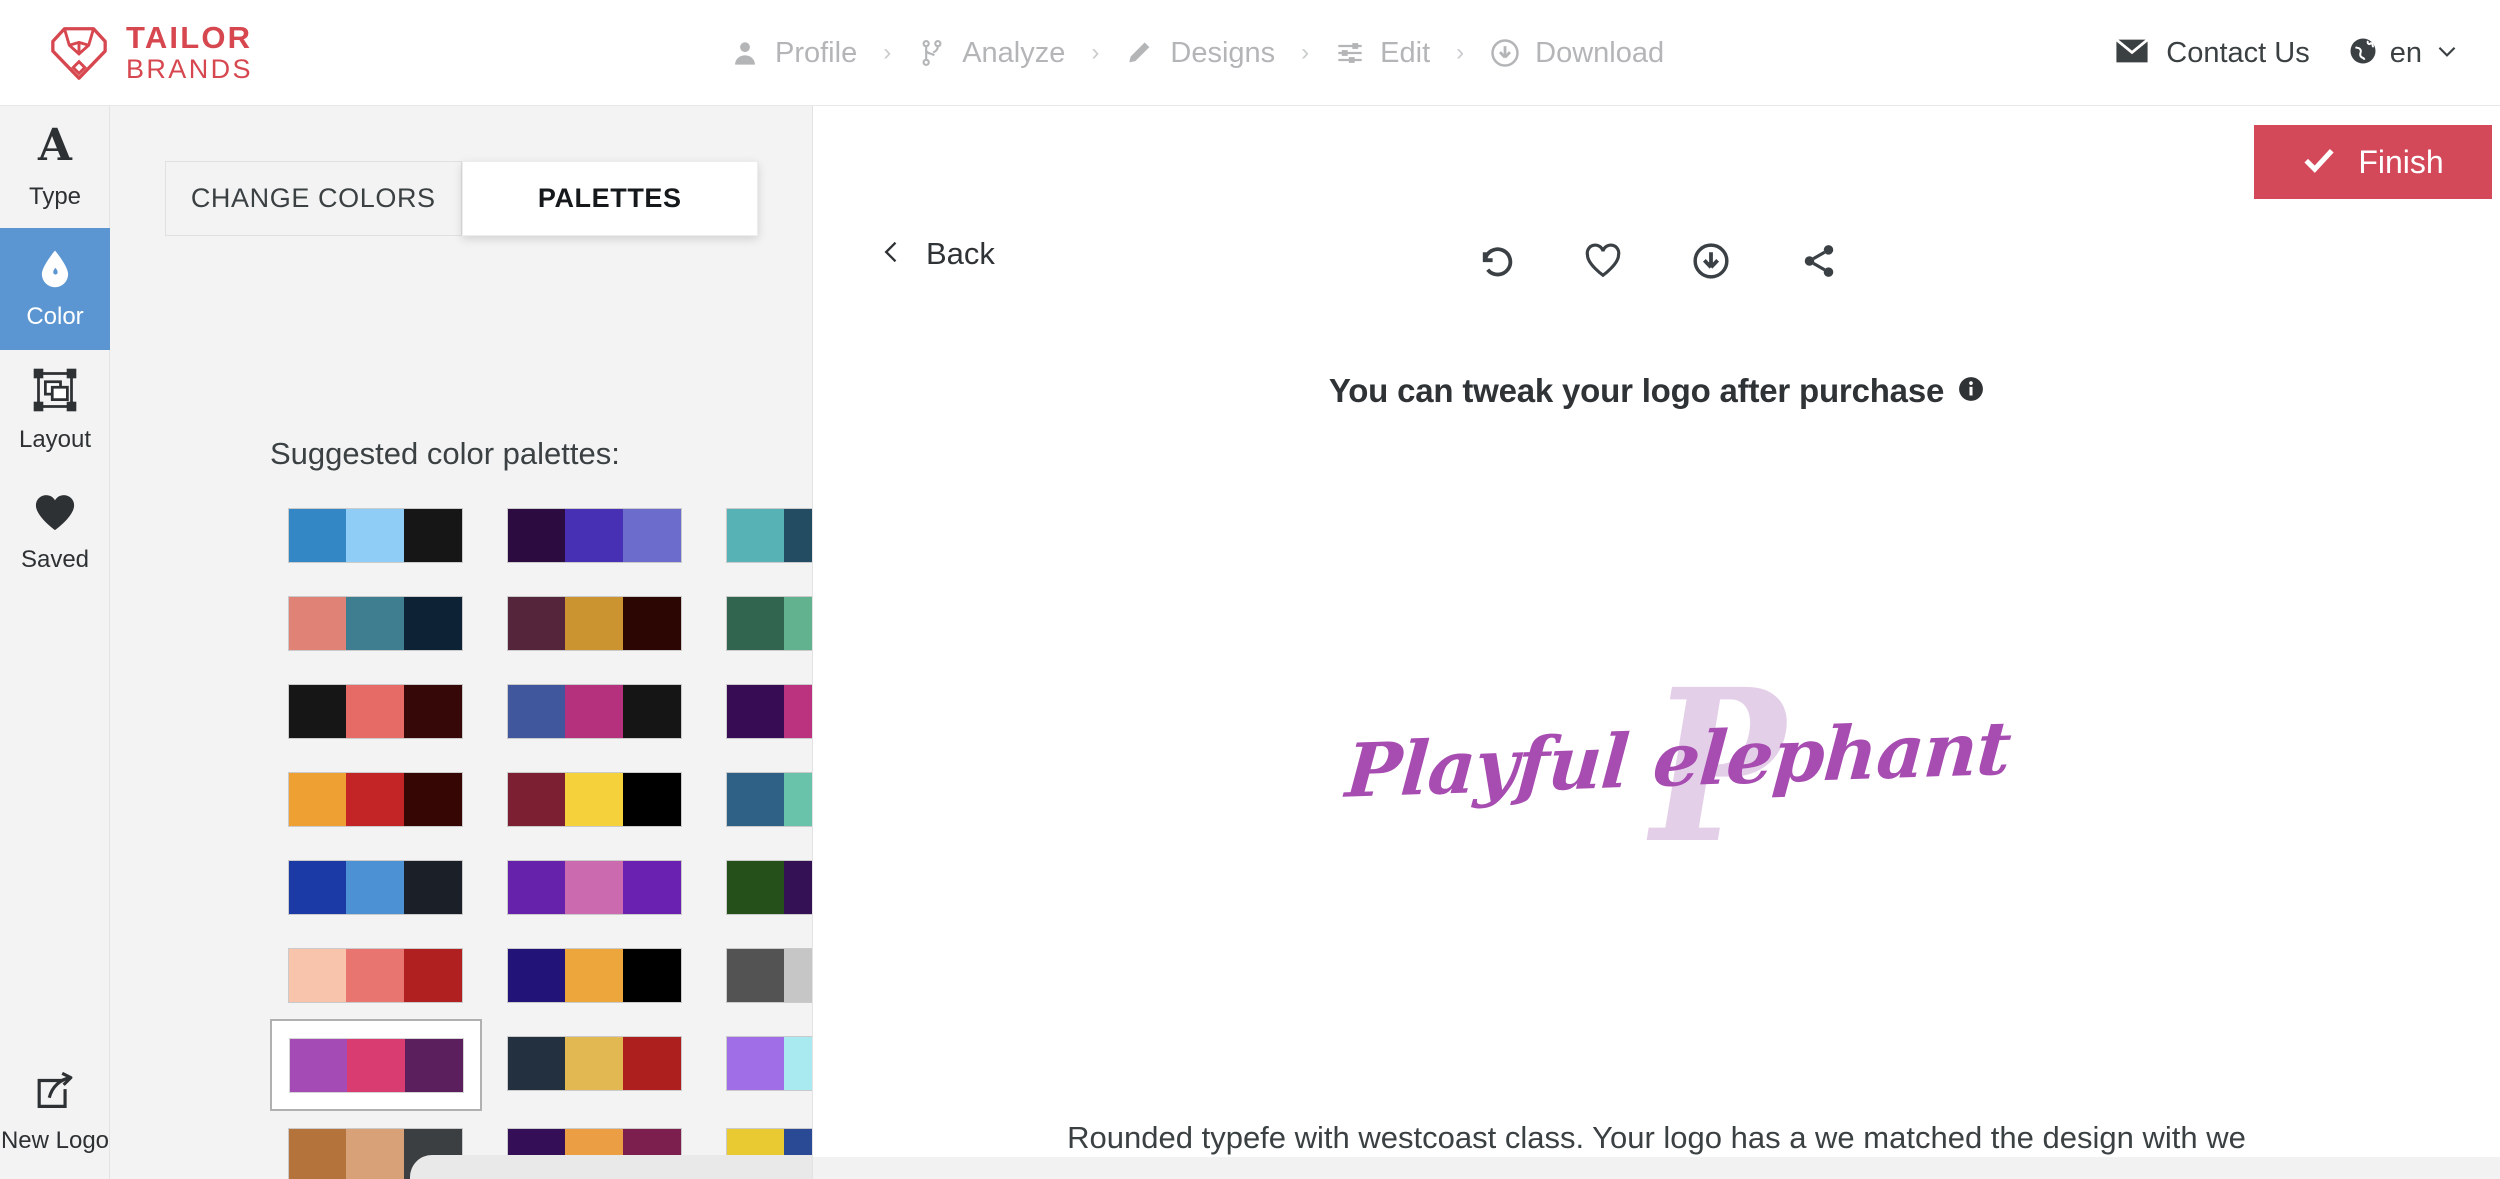  I want to click on rail-item-label: Type, so click(55, 196).